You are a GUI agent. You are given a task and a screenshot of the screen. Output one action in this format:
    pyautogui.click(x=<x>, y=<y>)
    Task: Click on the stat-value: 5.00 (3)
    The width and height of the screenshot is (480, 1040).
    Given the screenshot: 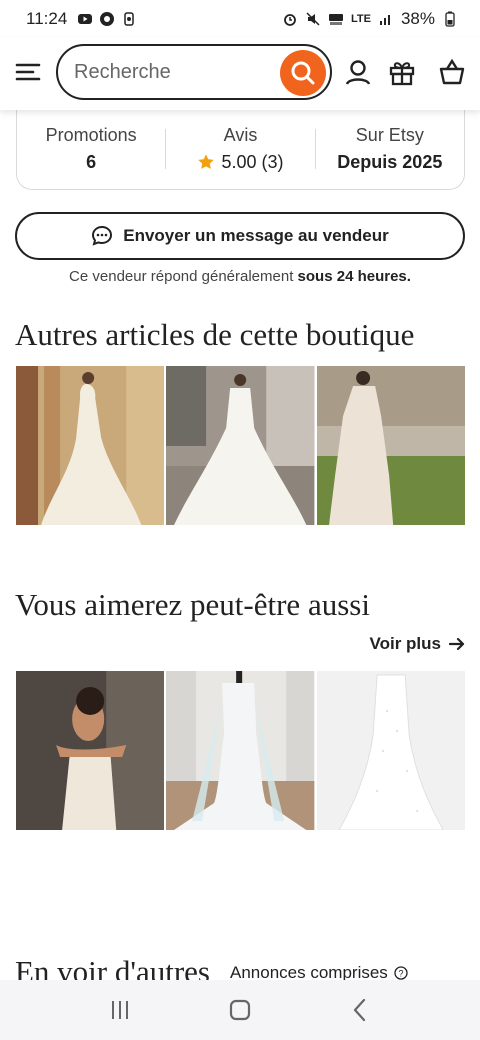 What is the action you would take?
    pyautogui.click(x=252, y=161)
    